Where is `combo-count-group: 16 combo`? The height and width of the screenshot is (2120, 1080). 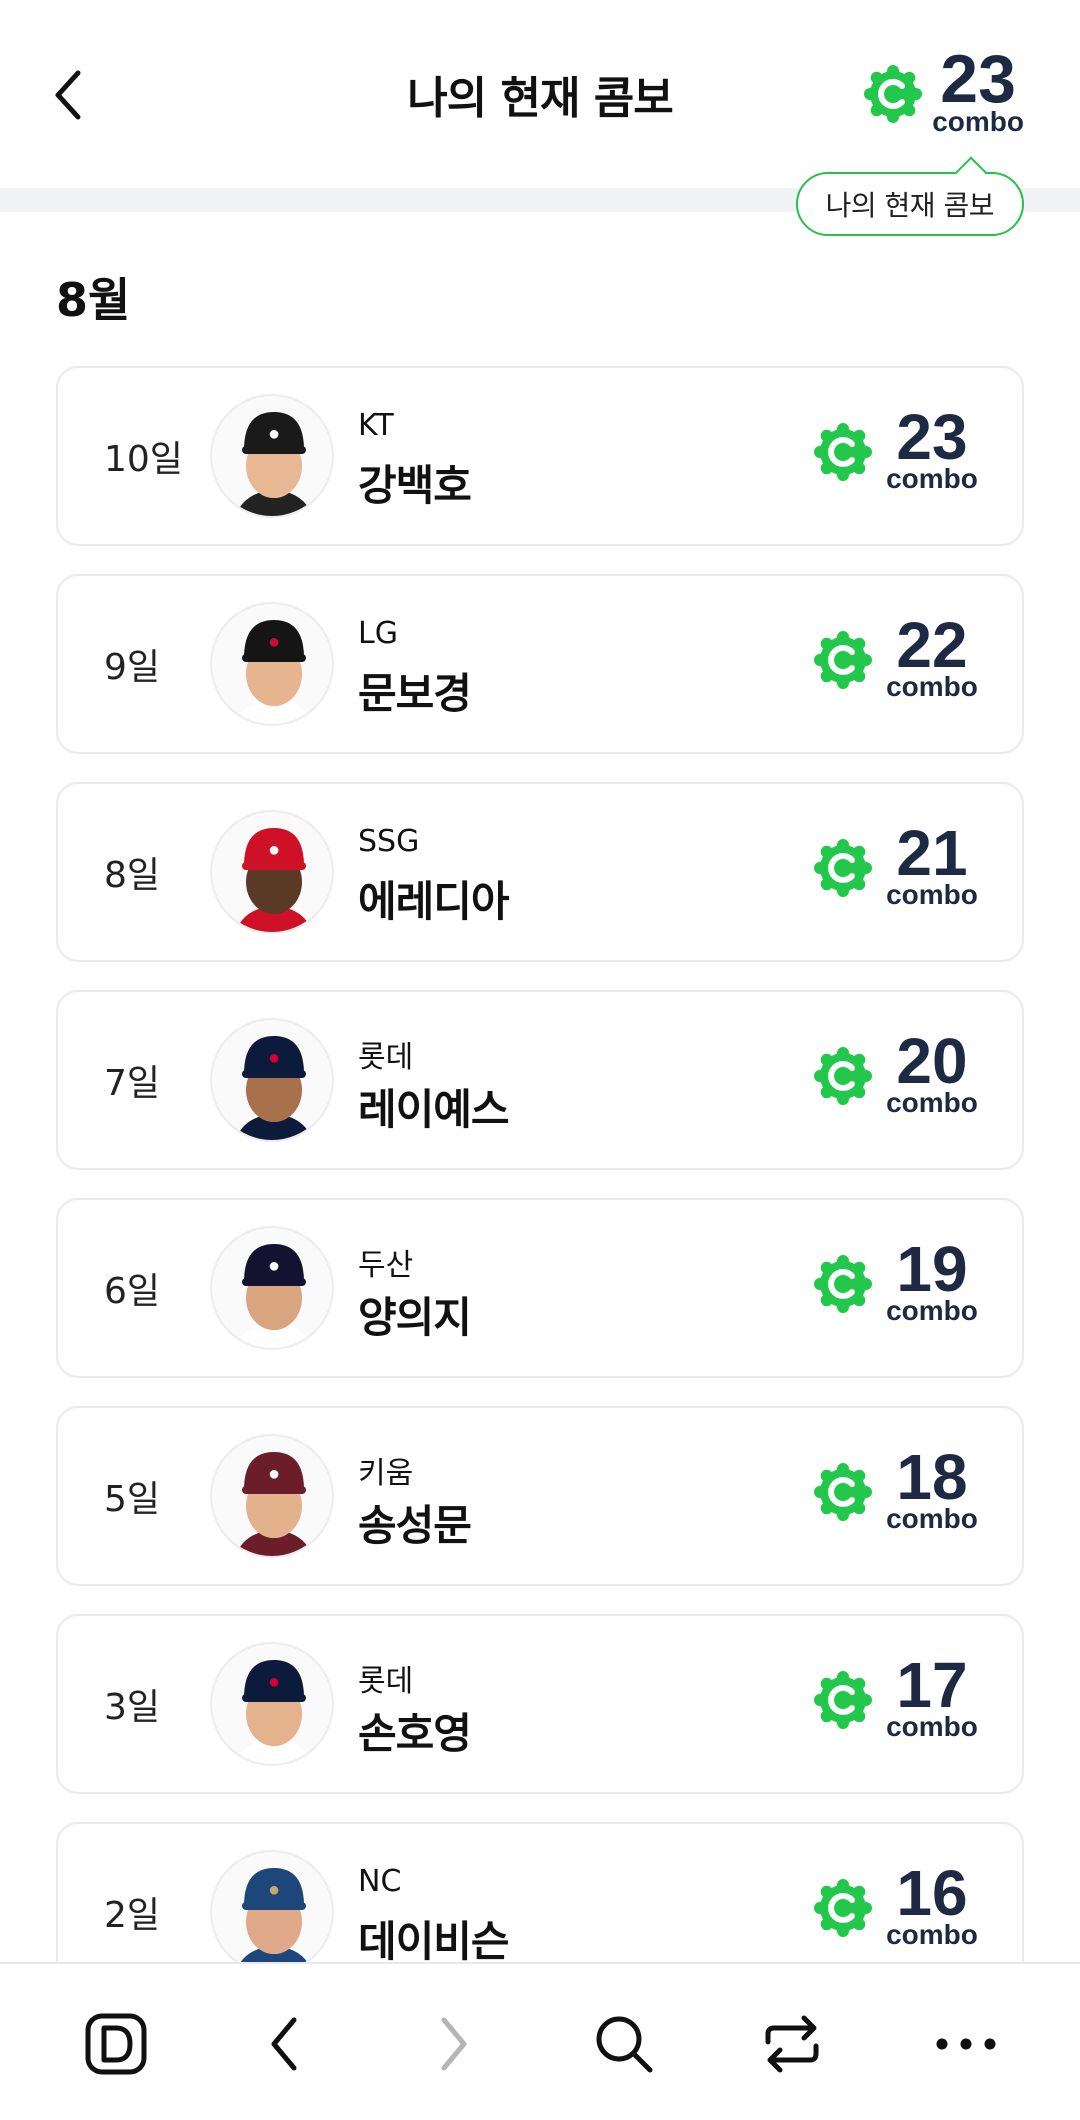 combo-count-group: 16 combo is located at coordinates (896, 1903).